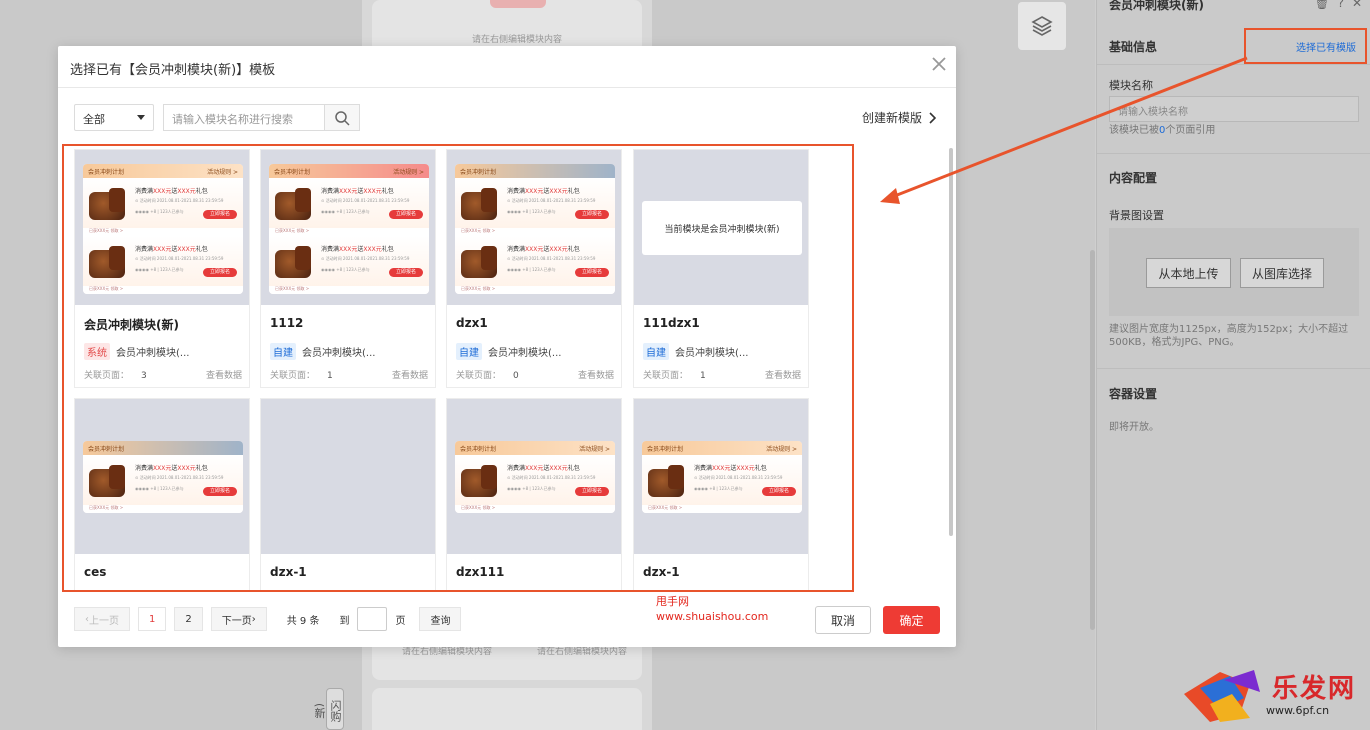 Image resolution: width=1370 pixels, height=730 pixels. Describe the element at coordinates (400, 621) in the screenshot. I see `page-unit-label: 页` at that location.